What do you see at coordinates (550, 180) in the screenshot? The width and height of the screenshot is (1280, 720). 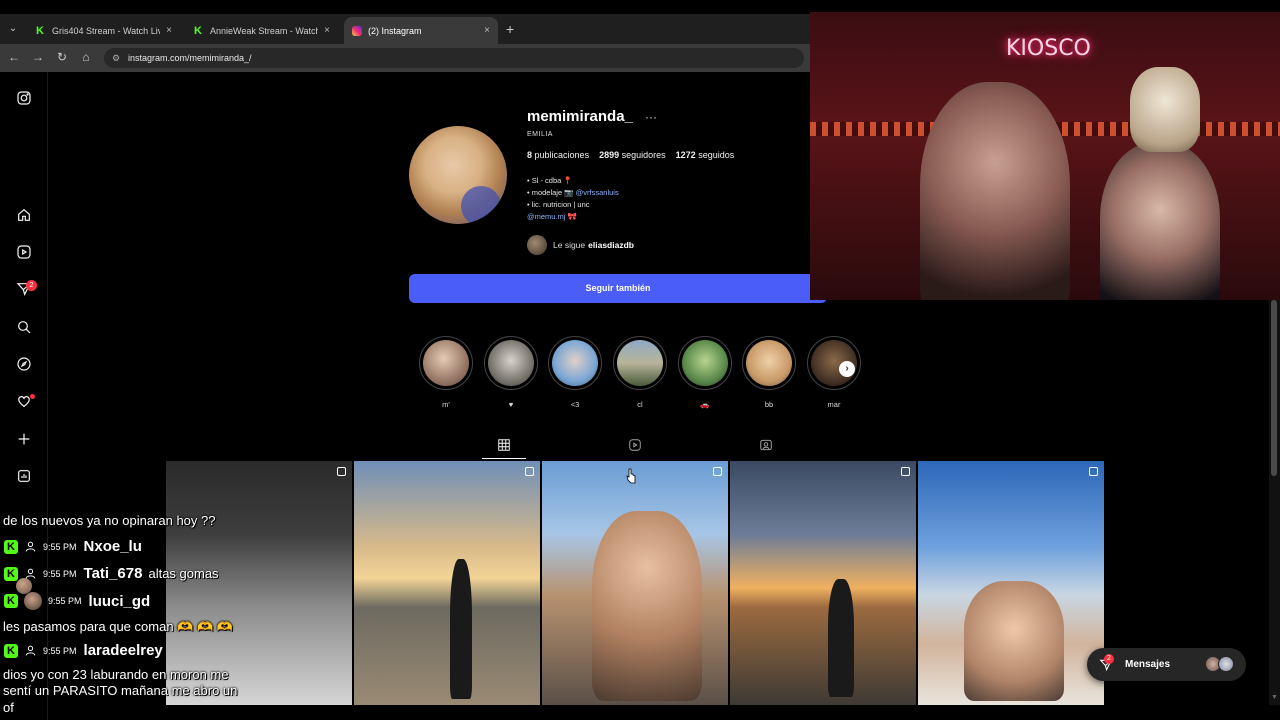 I see `bio-line: • Sl - cdba 📍` at bounding box center [550, 180].